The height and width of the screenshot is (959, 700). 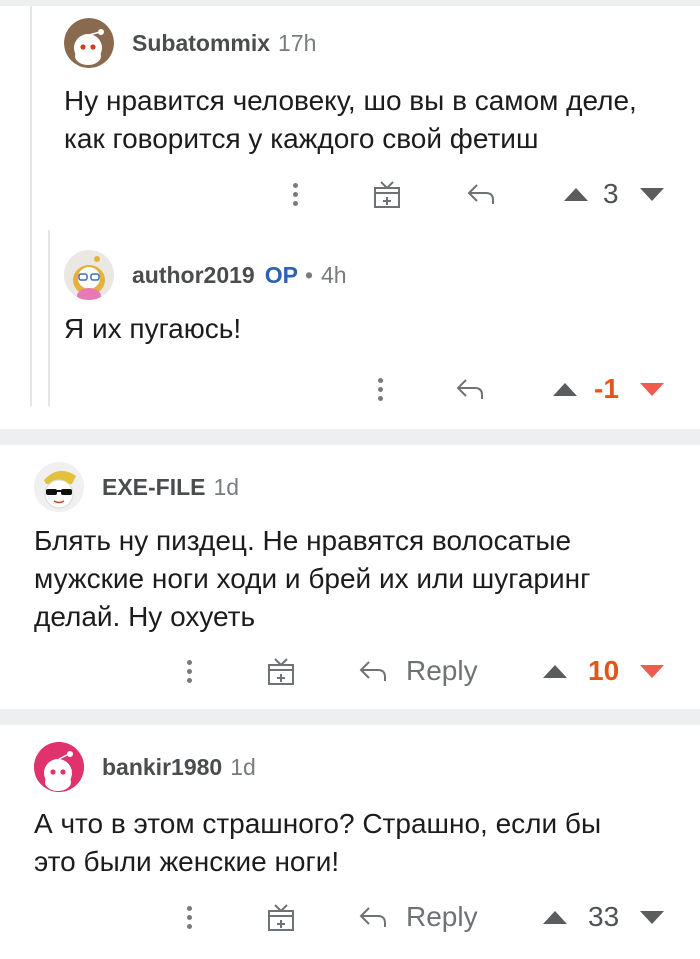 I want to click on vote-score: 3, so click(x=611, y=193).